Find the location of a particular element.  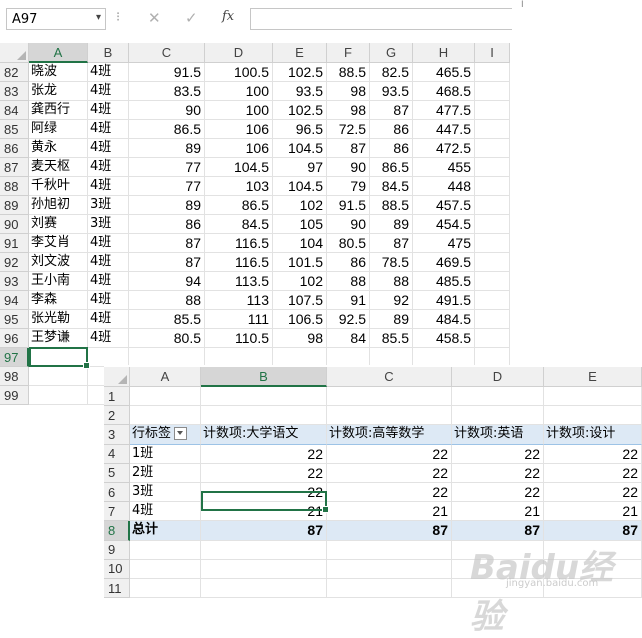

table-cell: 王小南 is located at coordinates (58, 281).